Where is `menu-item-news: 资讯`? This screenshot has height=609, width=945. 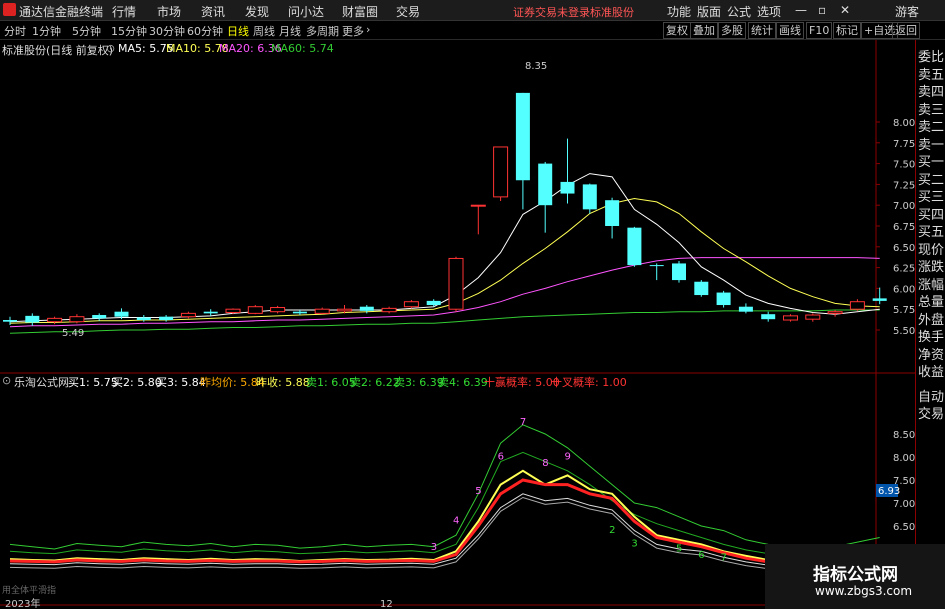 menu-item-news: 资讯 is located at coordinates (213, 11).